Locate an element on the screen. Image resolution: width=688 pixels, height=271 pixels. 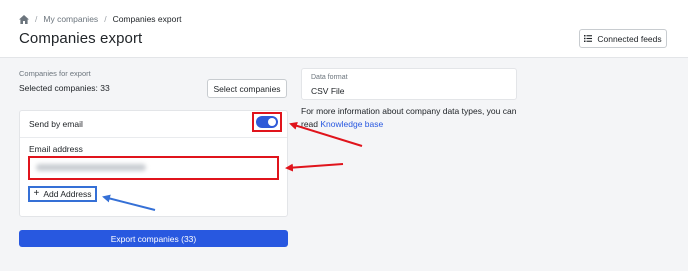
list-icon is located at coordinates (588, 38).